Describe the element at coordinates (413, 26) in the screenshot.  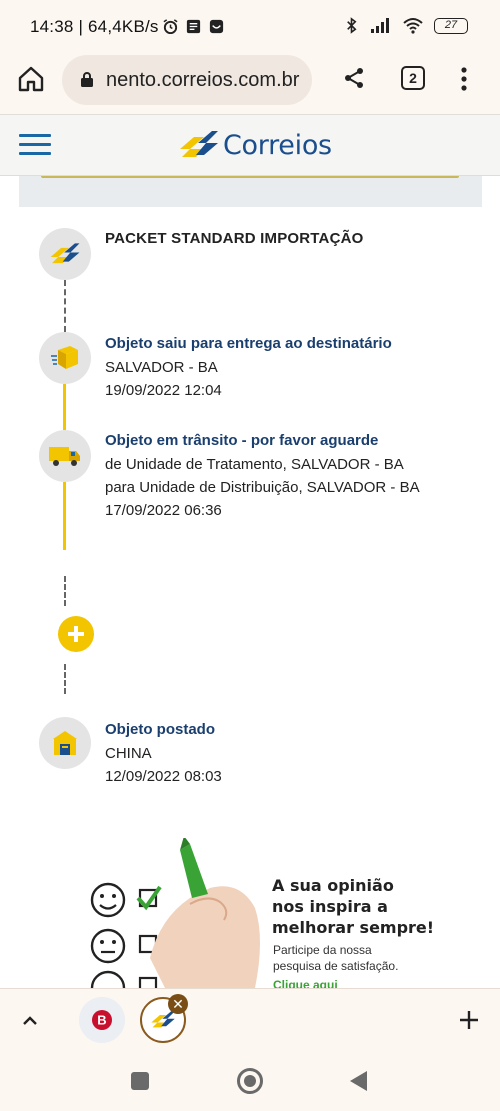
I see `wifi-icon` at that location.